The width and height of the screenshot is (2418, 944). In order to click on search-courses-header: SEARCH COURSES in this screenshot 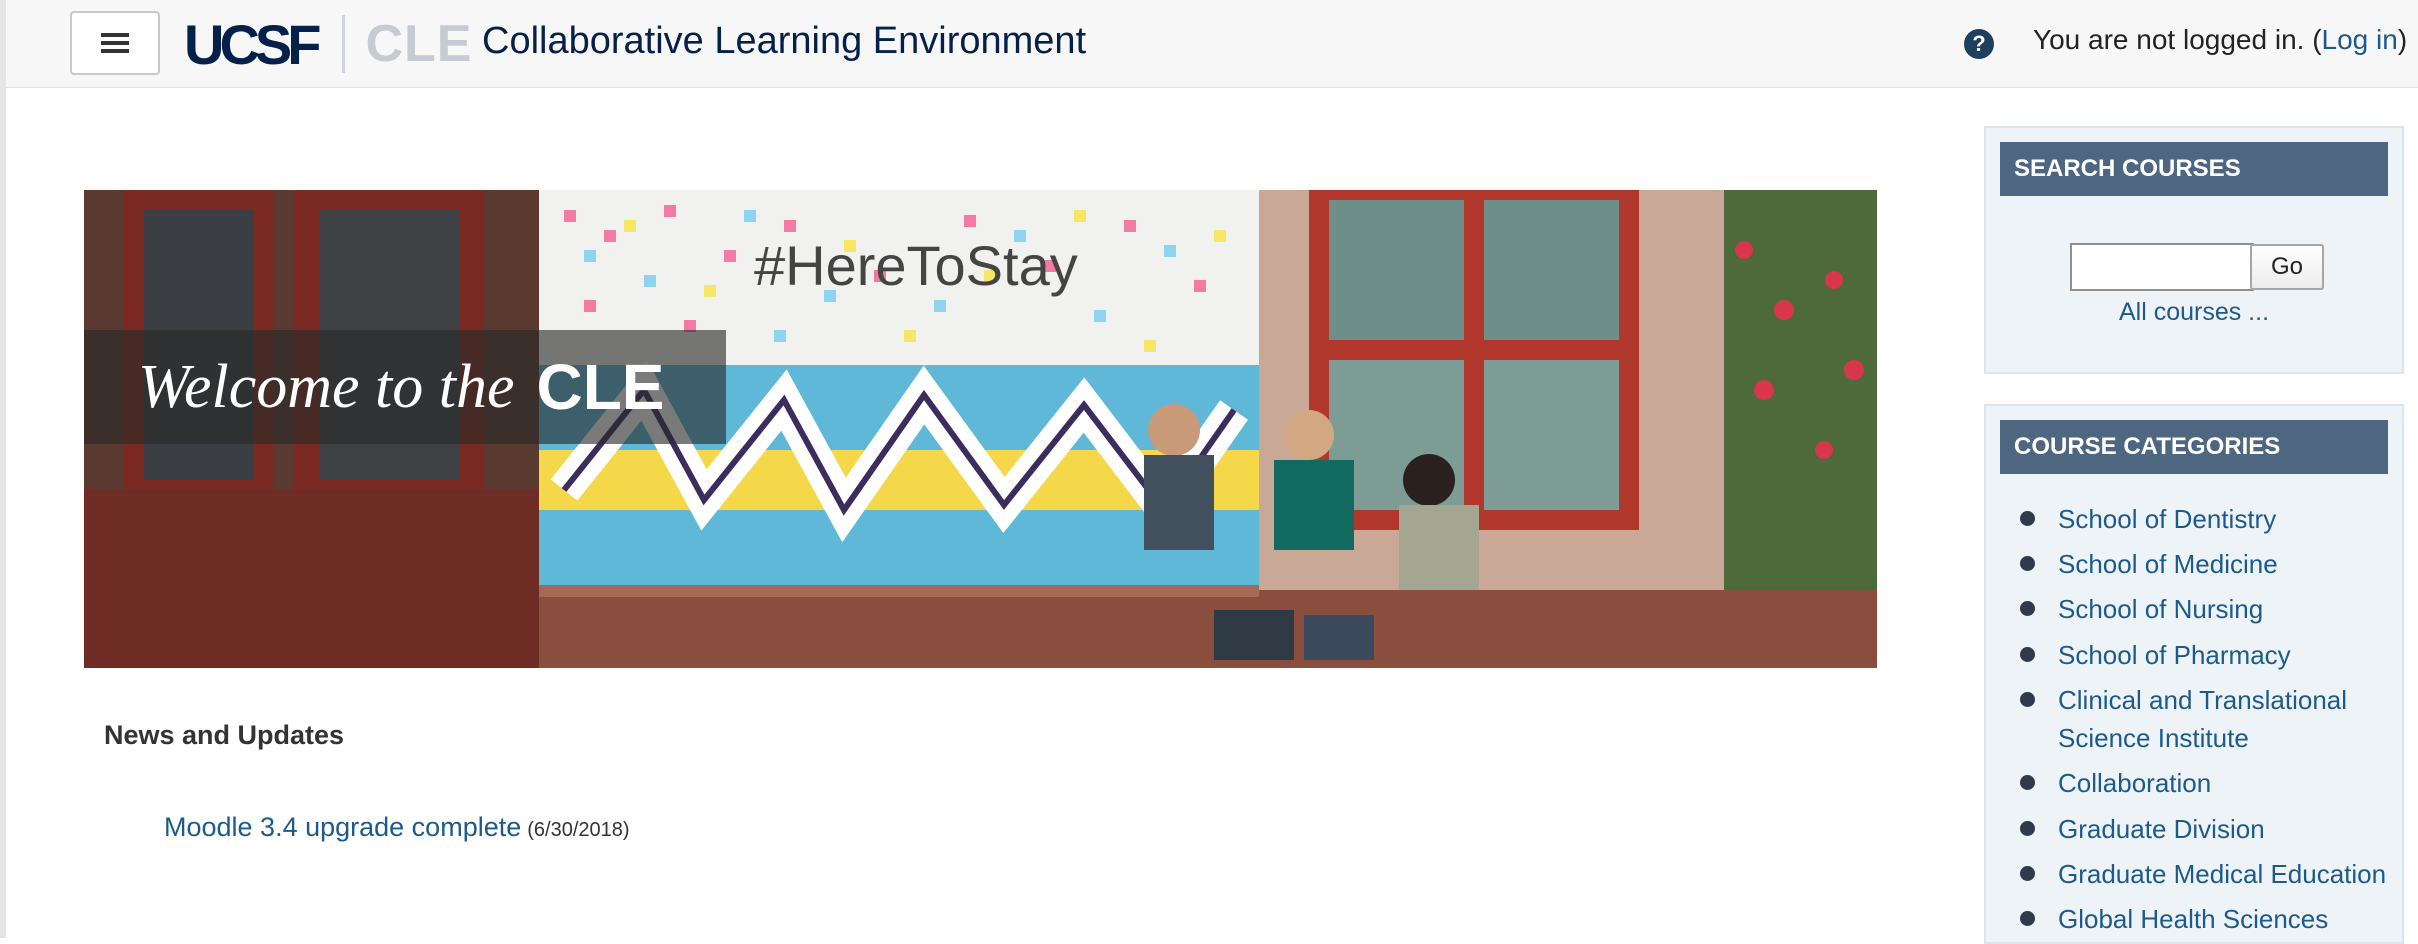, I will do `click(2194, 169)`.